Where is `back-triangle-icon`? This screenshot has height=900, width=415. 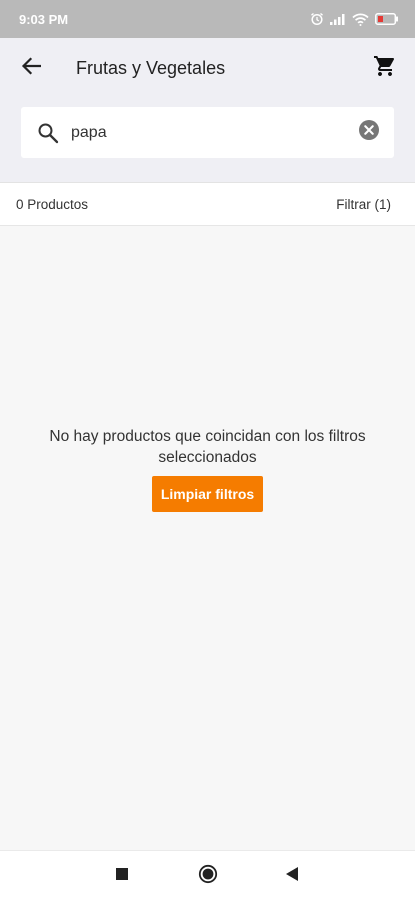
back-triangle-icon is located at coordinates (292, 876).